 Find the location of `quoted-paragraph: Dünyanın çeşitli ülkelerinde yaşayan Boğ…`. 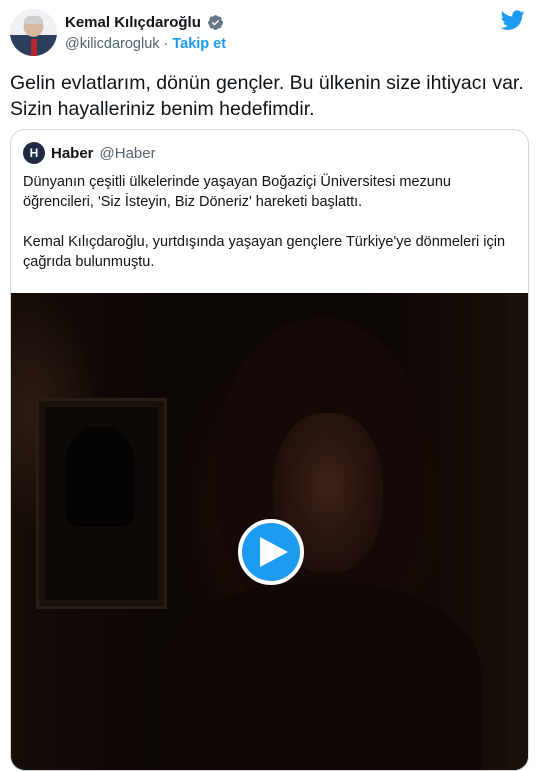

quoted-paragraph: Dünyanın çeşitli ülkelerinde yaşayan Boğ… is located at coordinates (237, 192).